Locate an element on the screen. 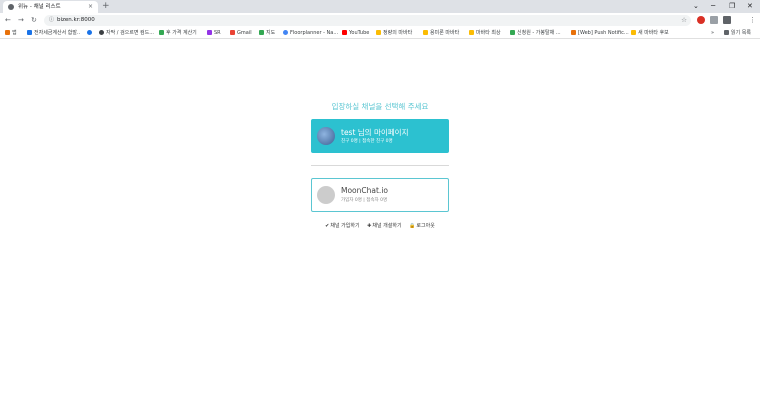  reading-list: 읽기 목록 is located at coordinates (737, 33).